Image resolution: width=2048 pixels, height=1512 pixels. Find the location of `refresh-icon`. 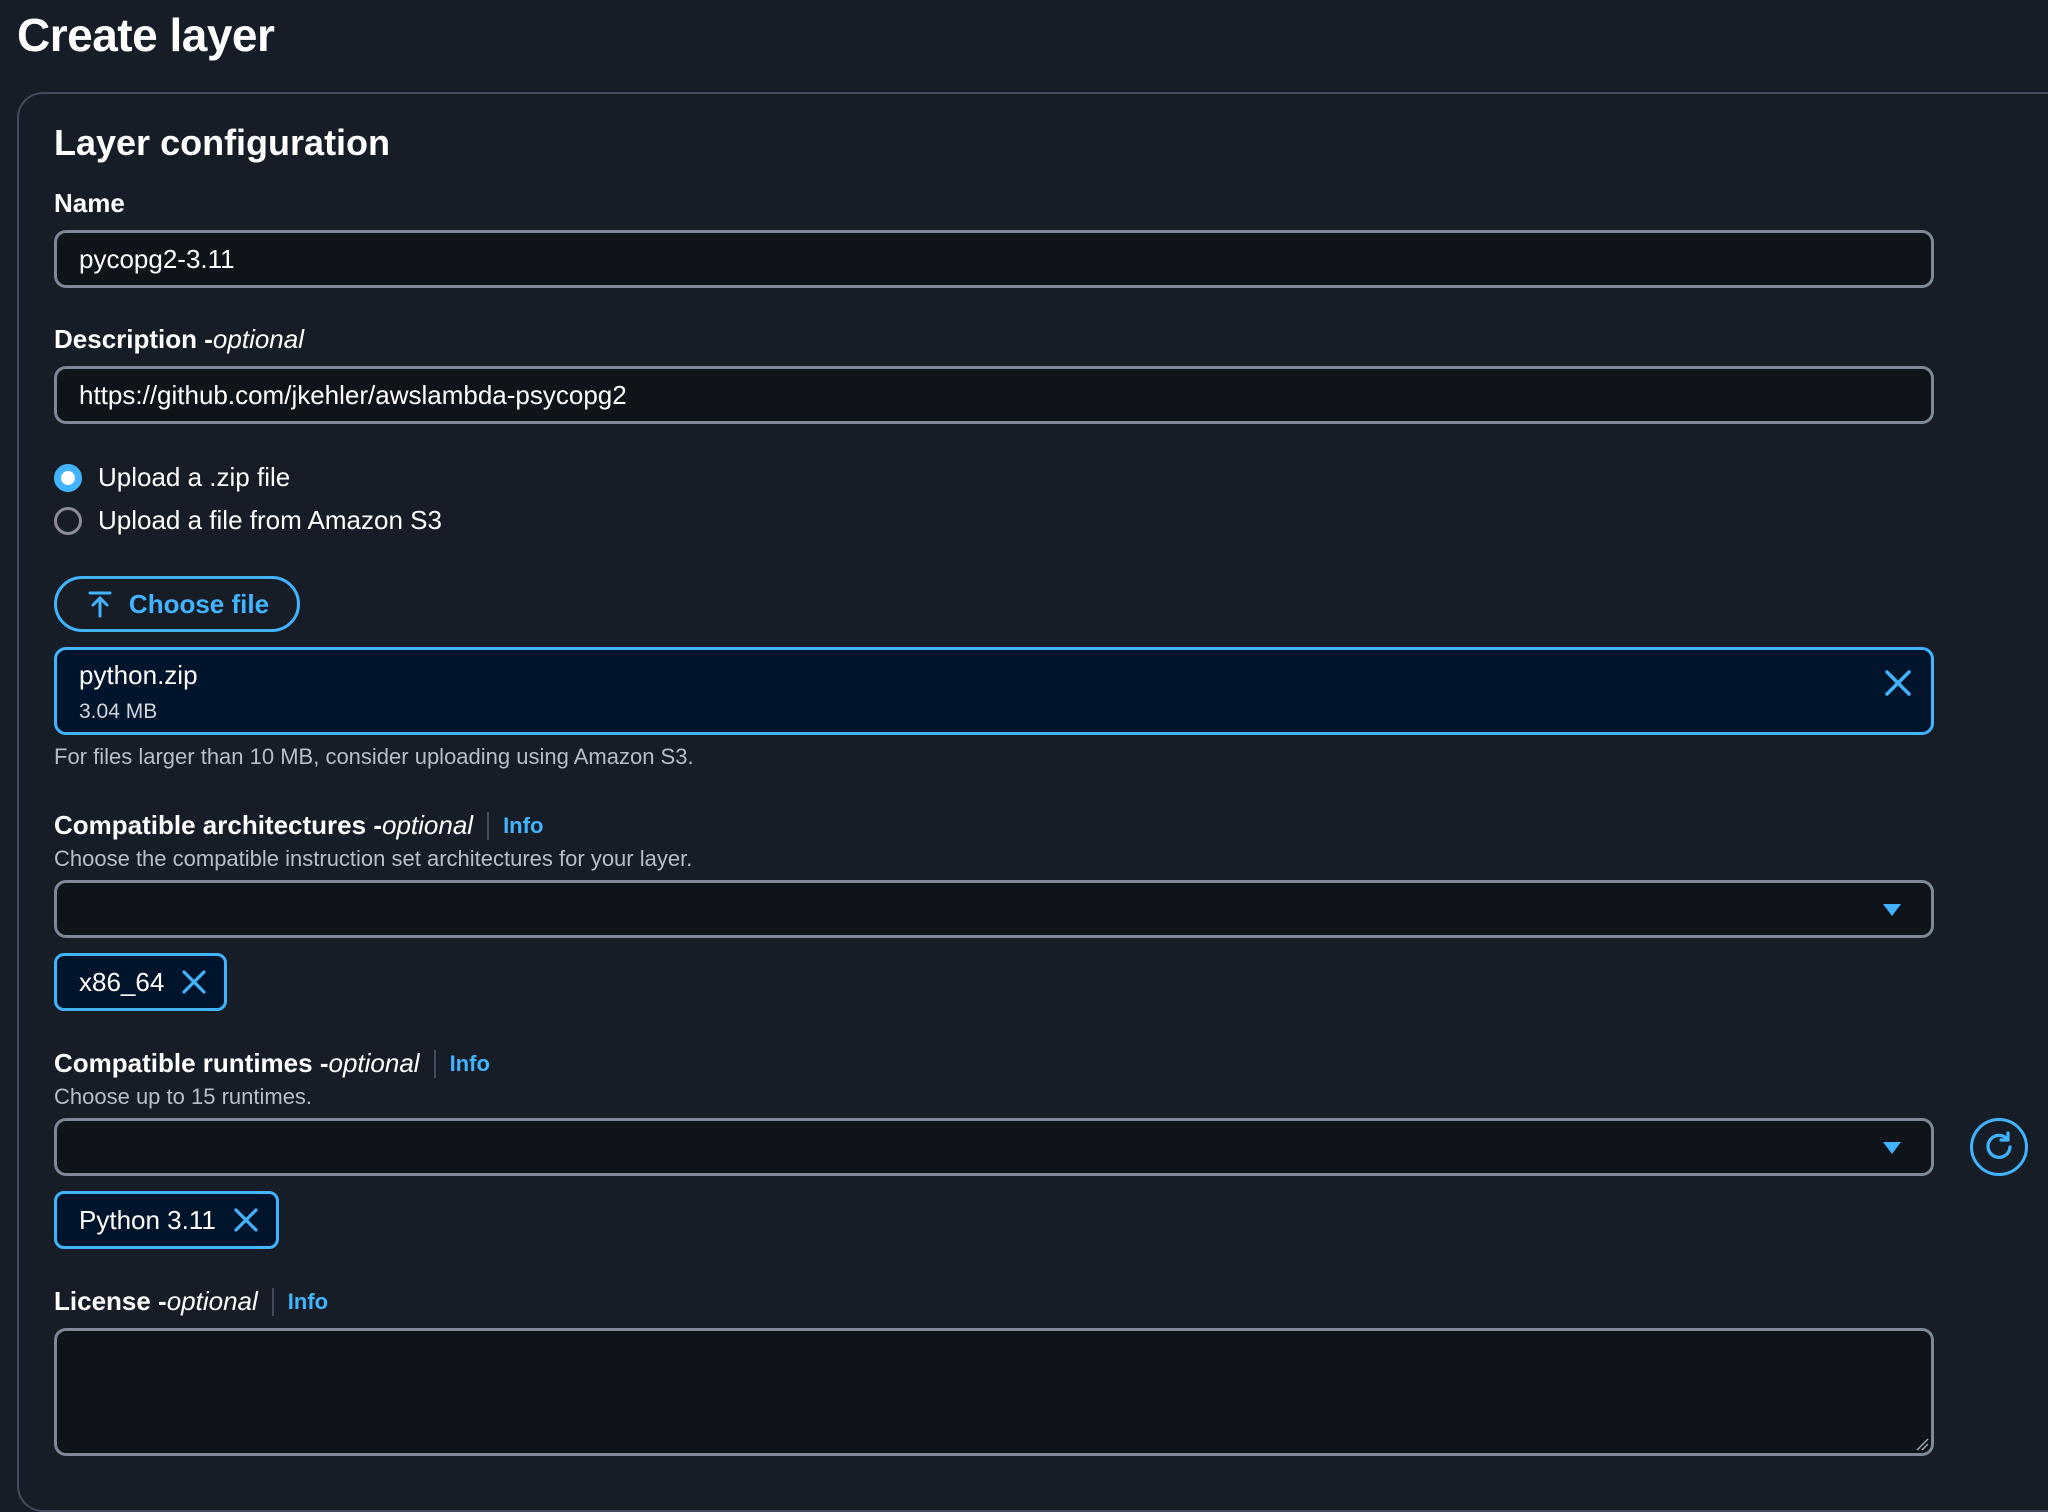

refresh-icon is located at coordinates (1999, 1145).